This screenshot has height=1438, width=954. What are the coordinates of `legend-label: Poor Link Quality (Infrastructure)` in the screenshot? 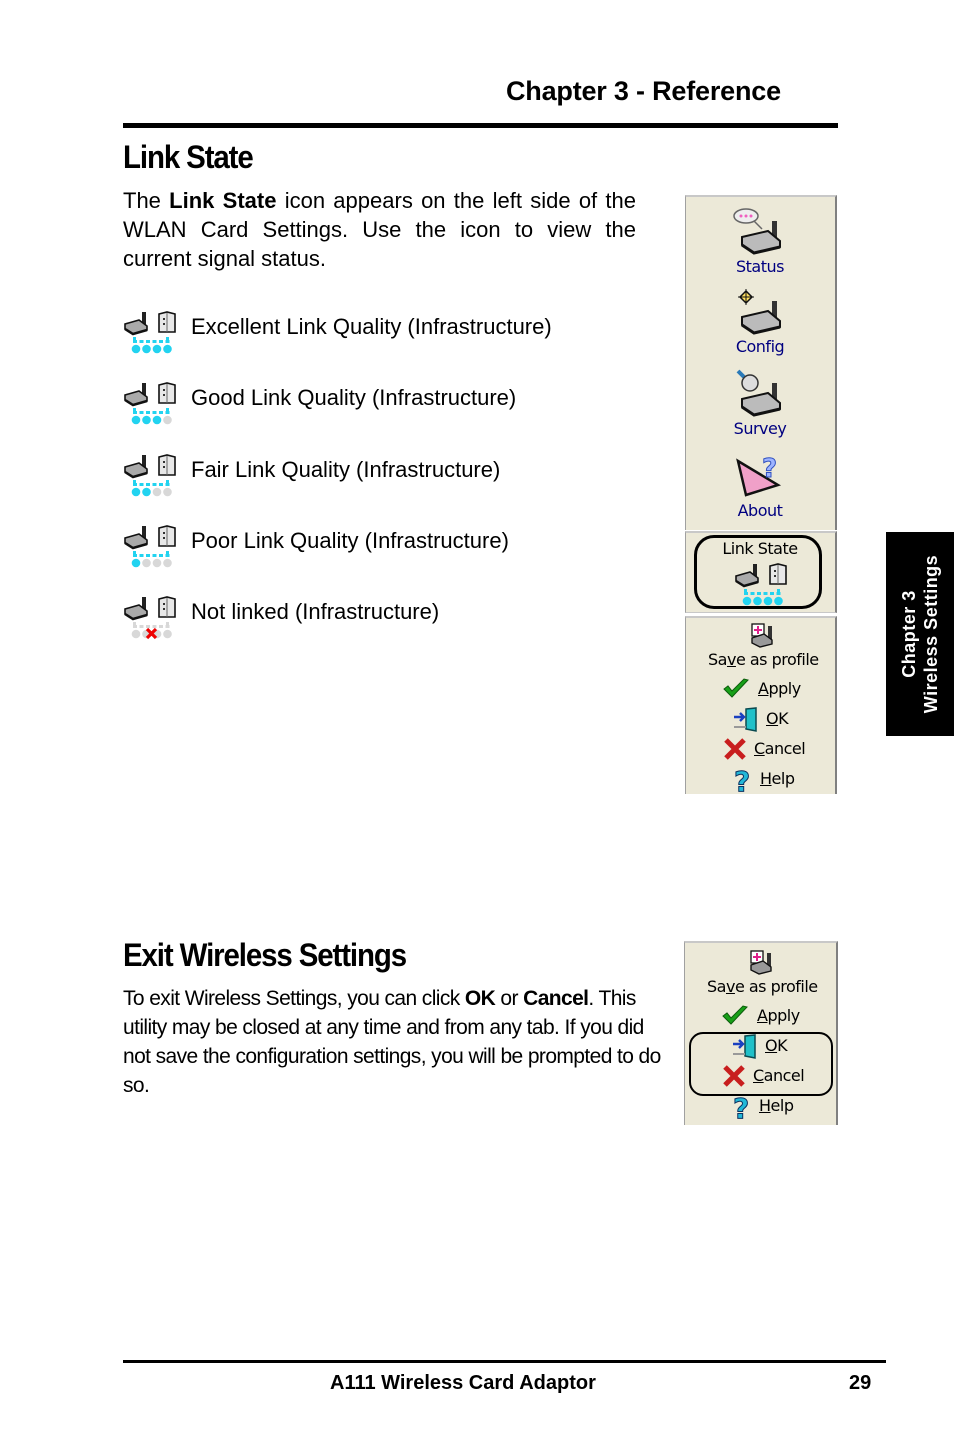 It's located at (350, 540).